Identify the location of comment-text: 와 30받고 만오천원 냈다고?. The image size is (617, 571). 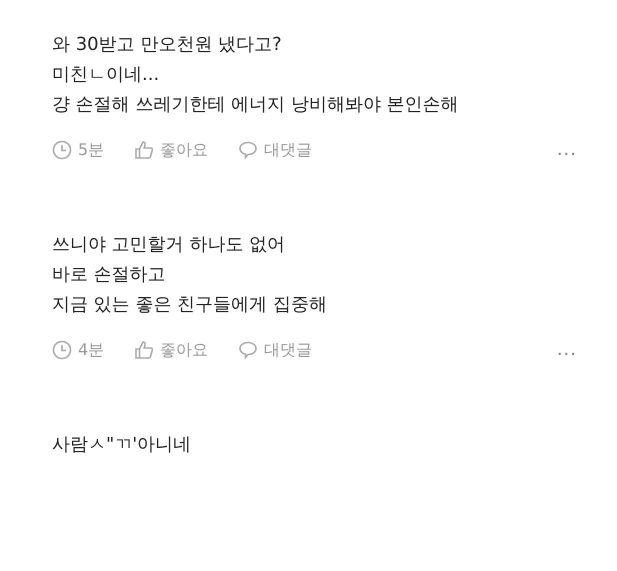
(167, 45).